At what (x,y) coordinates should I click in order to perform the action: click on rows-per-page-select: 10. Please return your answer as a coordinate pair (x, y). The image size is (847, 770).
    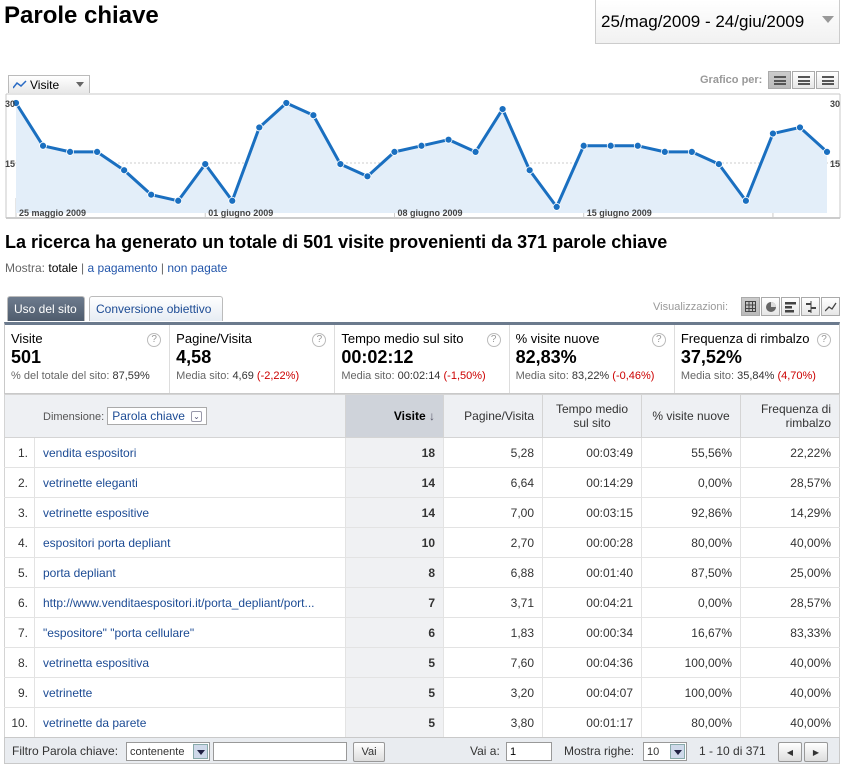
    Looking at the image, I should click on (665, 751).